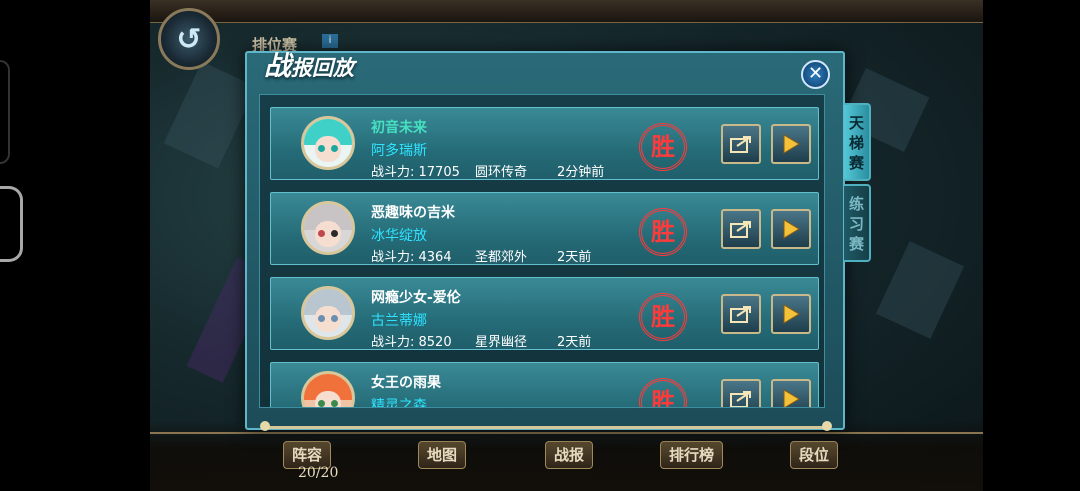 This screenshot has width=1080, height=491. What do you see at coordinates (814, 455) in the screenshot?
I see `nav-tier-button: 段位` at bounding box center [814, 455].